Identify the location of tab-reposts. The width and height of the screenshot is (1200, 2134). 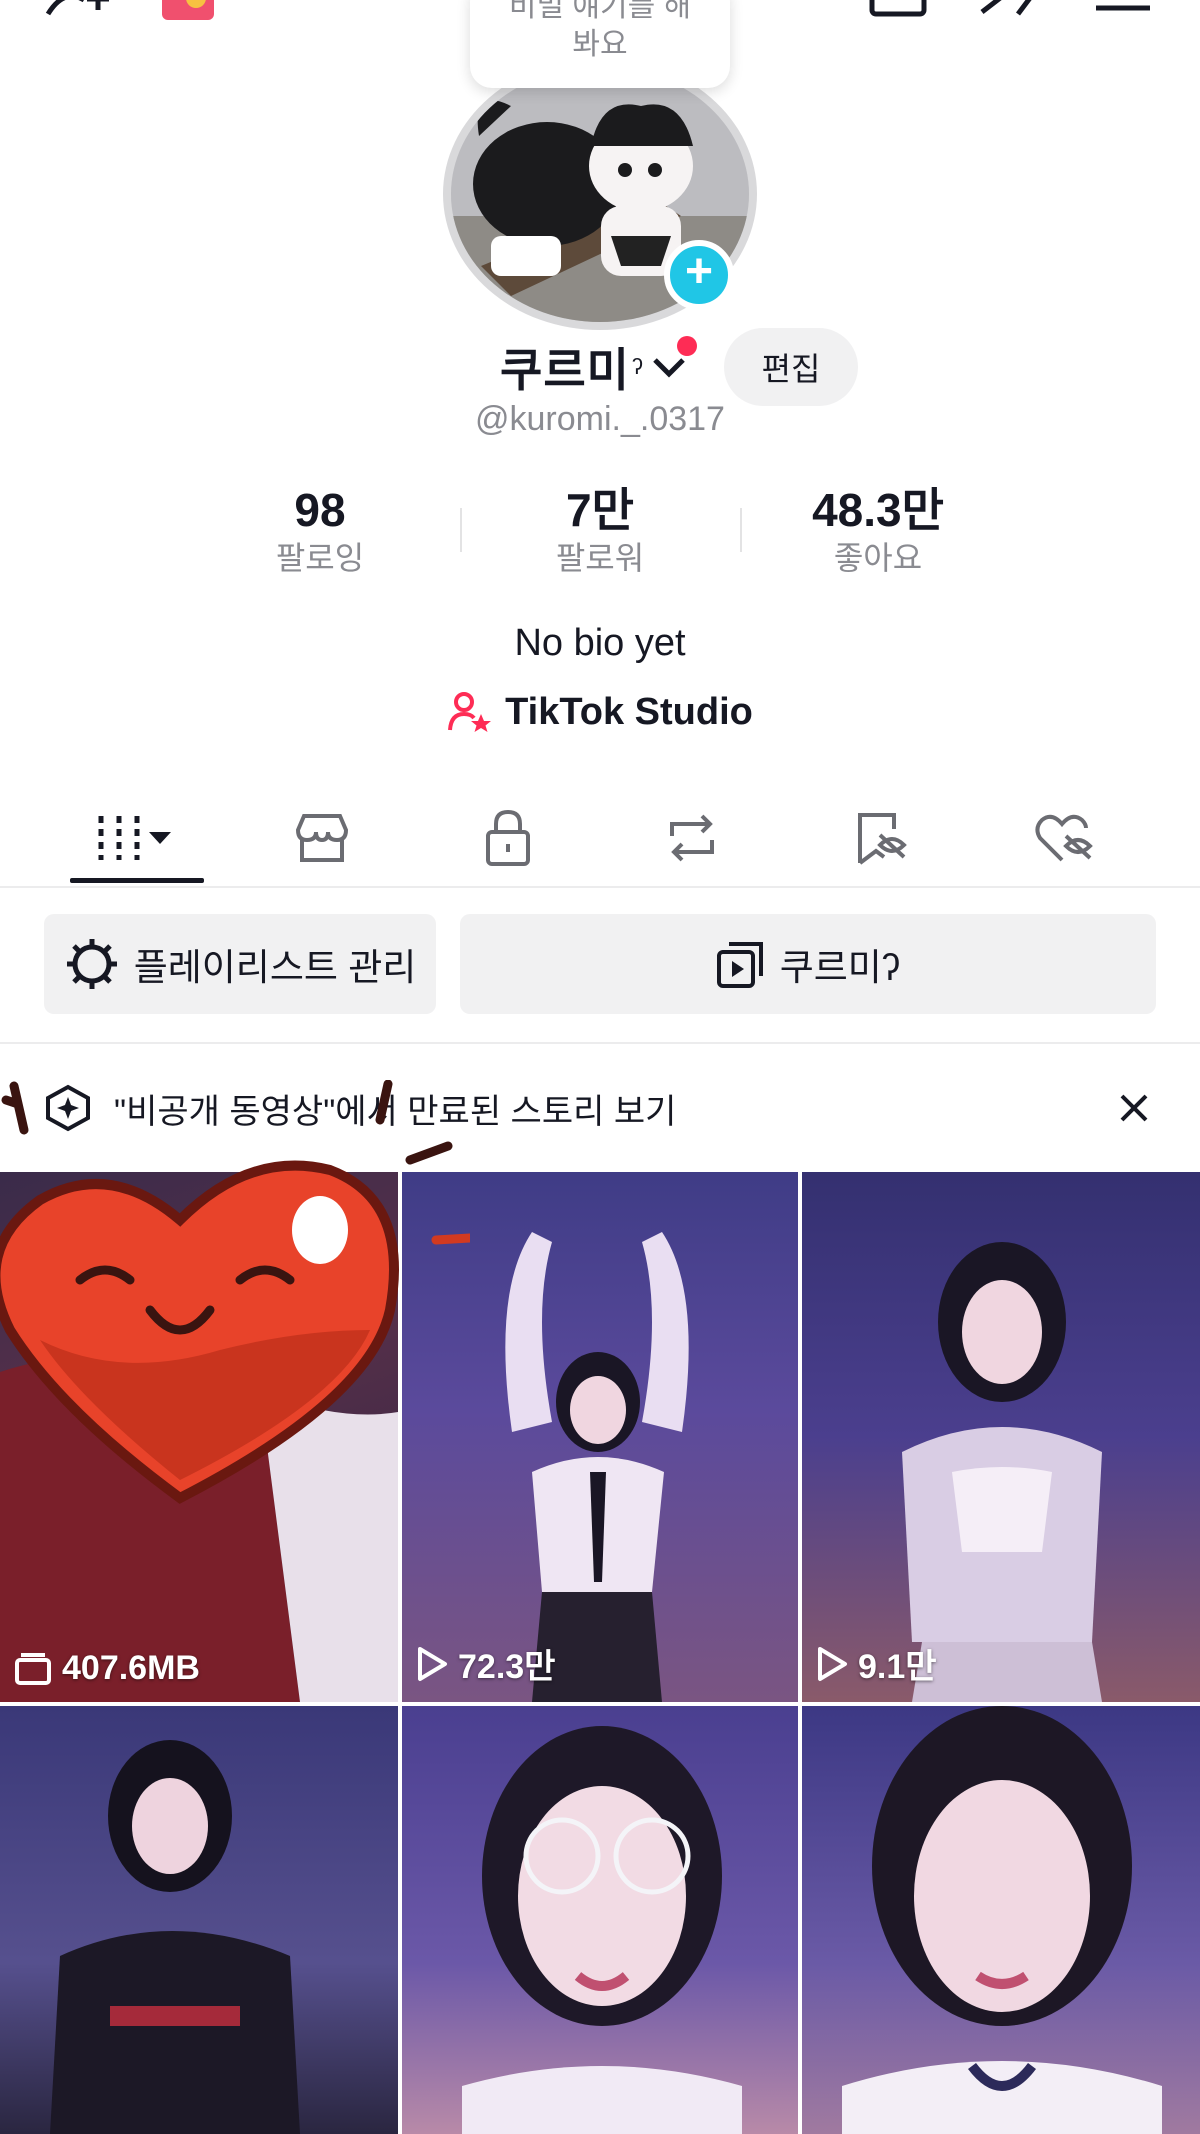
(692, 838).